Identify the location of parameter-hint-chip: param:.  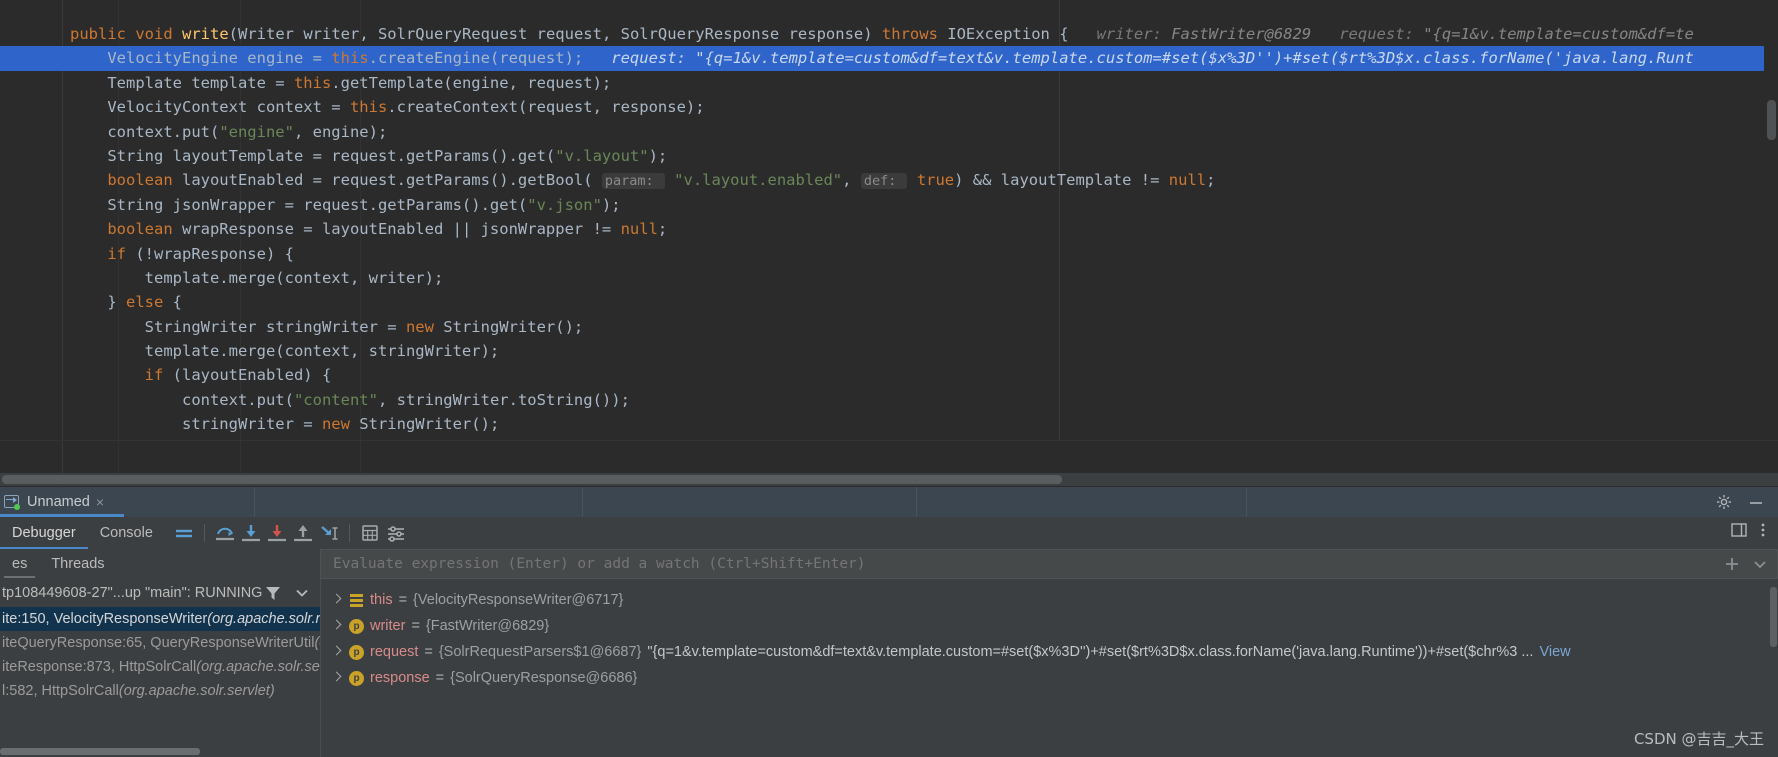
(633, 181).